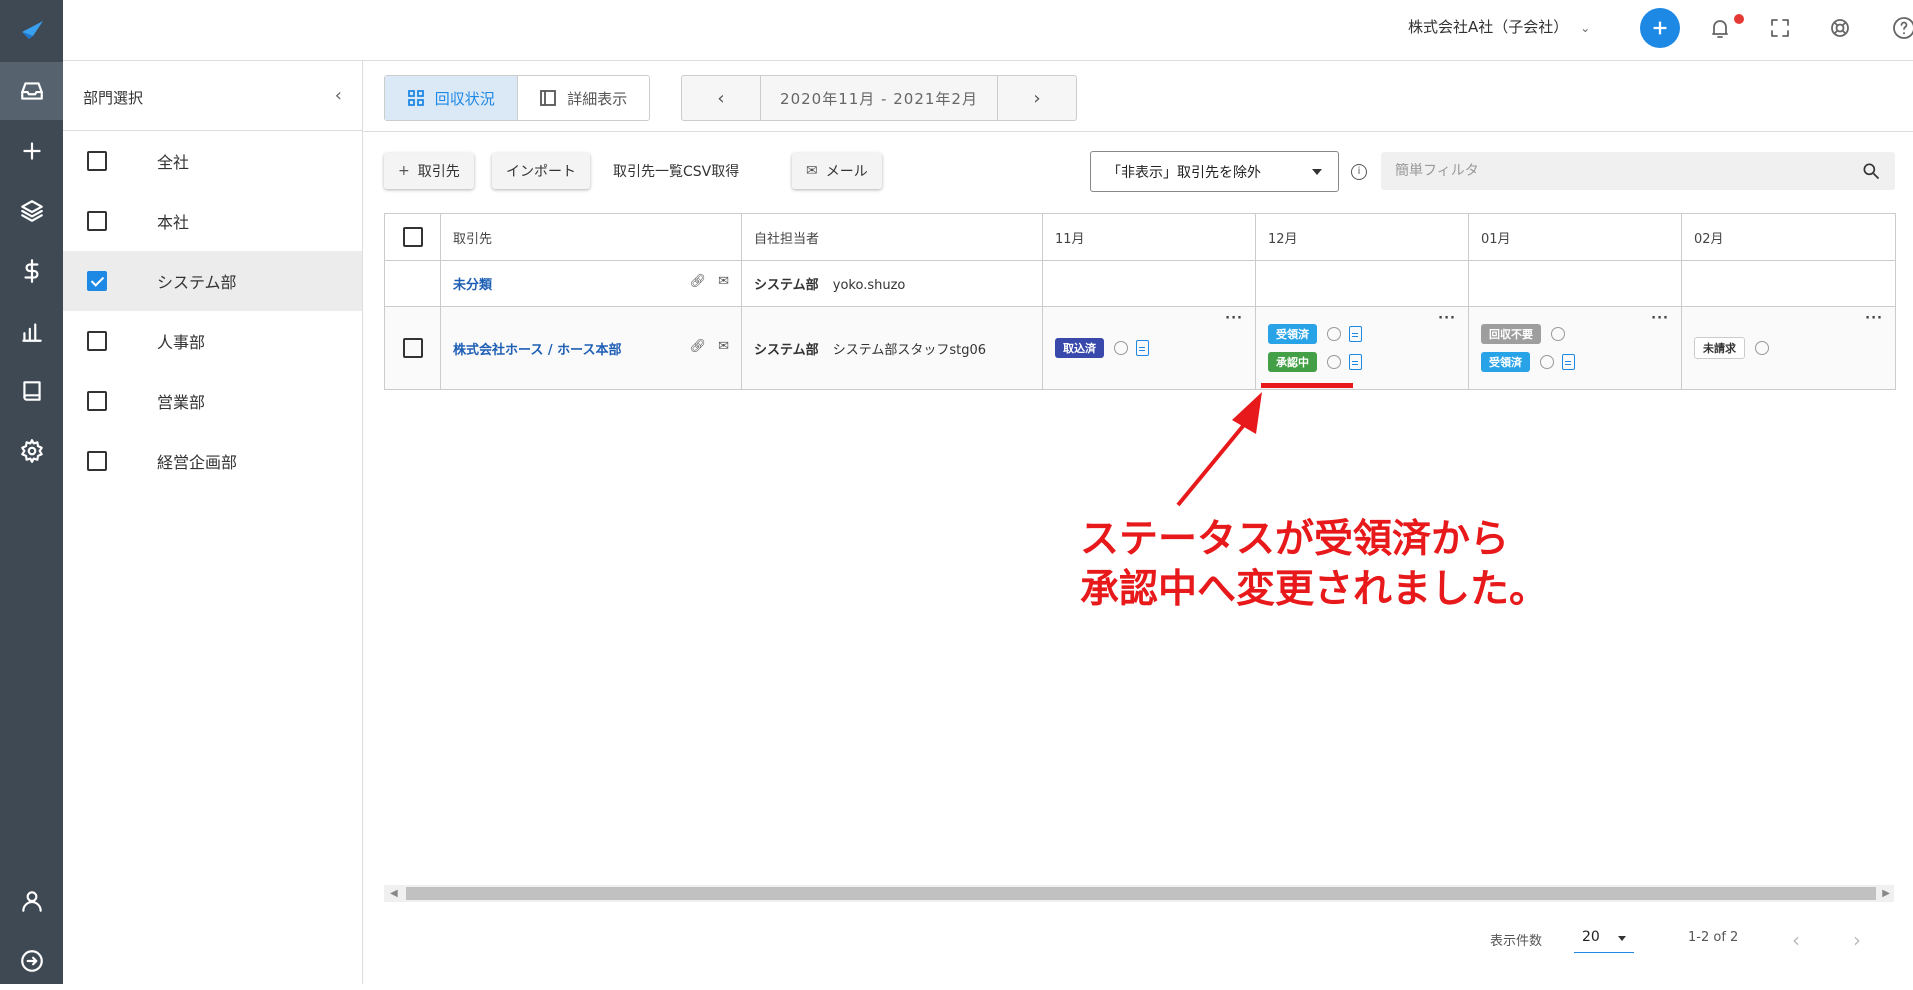  I want to click on checkbox-checked, so click(97, 281).